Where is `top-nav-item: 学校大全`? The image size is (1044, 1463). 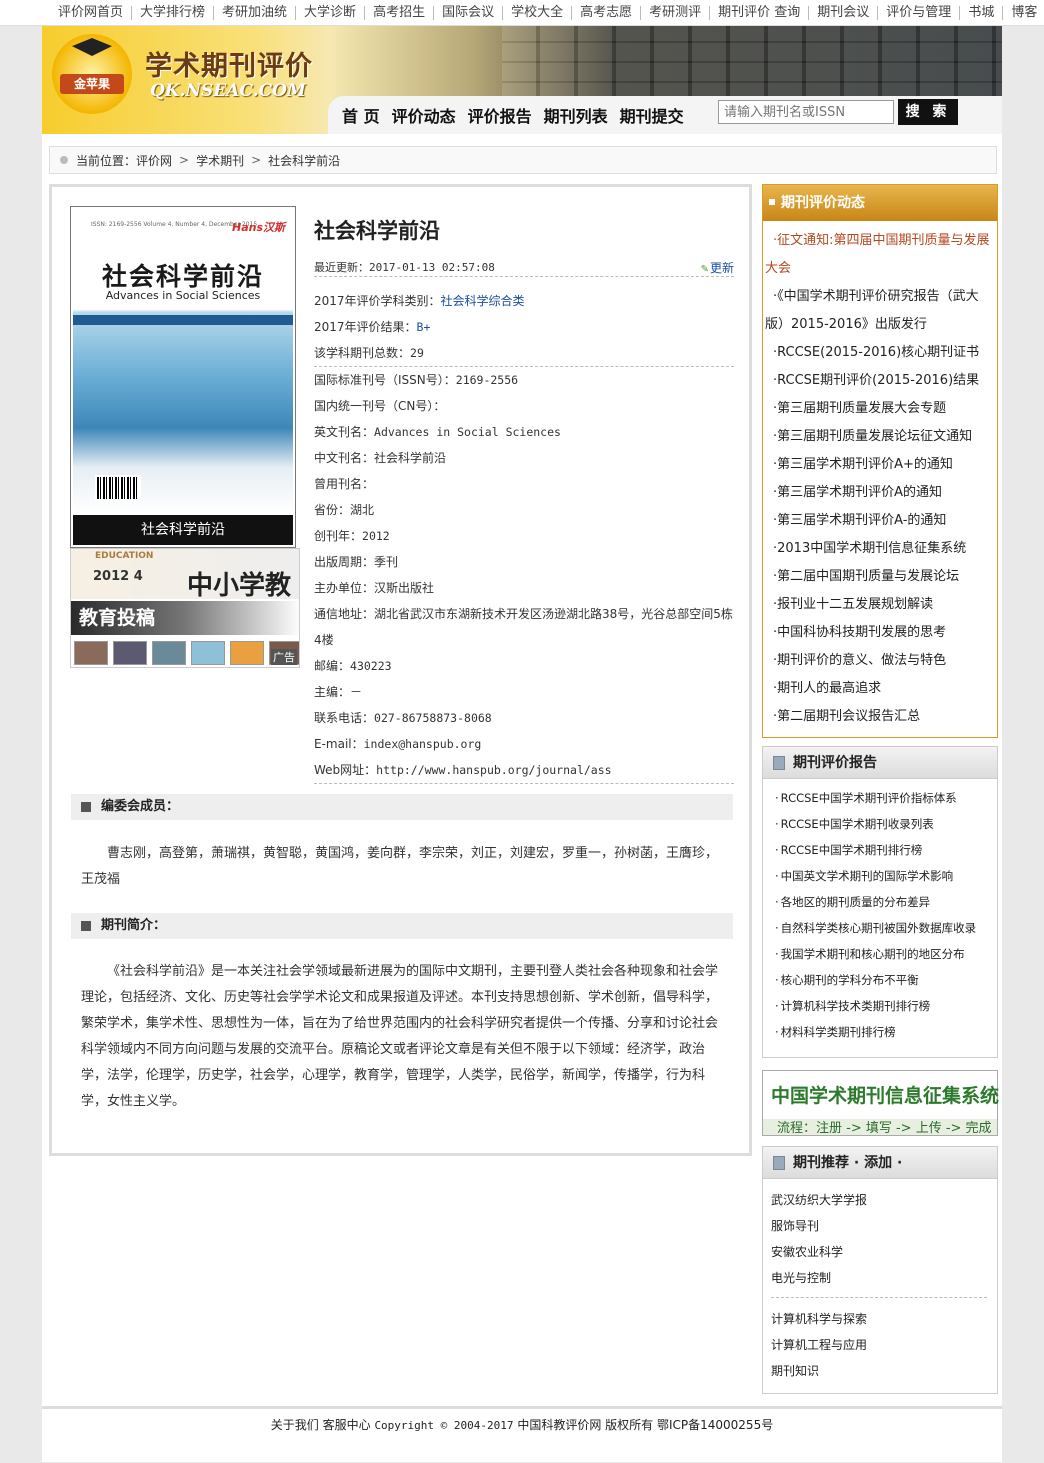
top-nav-item: 学校大全 is located at coordinates (538, 12).